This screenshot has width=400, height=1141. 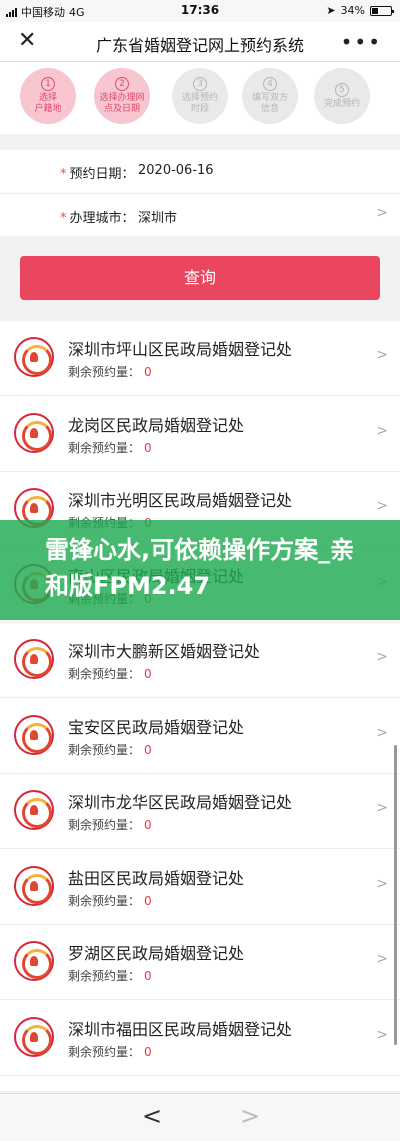 I want to click on city-value: 深圳市, so click(x=158, y=218).